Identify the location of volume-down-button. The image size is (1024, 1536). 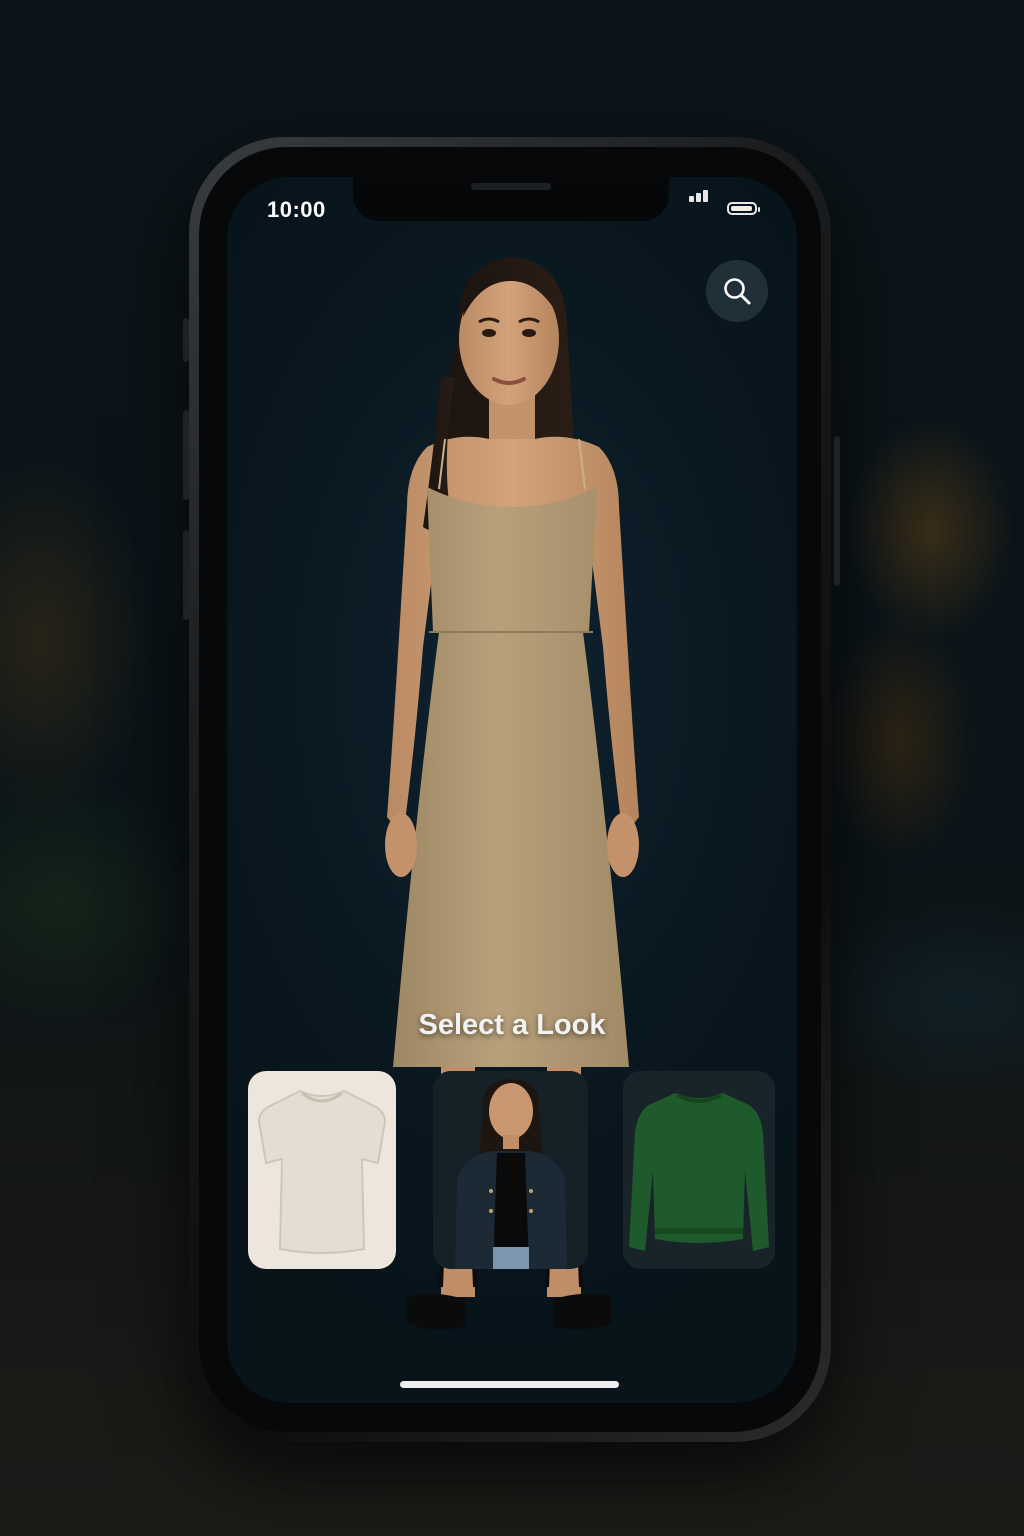
(186, 575).